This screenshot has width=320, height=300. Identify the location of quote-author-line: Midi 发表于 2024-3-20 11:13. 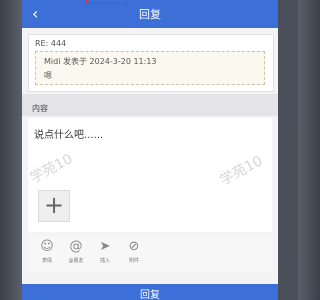
(100, 61).